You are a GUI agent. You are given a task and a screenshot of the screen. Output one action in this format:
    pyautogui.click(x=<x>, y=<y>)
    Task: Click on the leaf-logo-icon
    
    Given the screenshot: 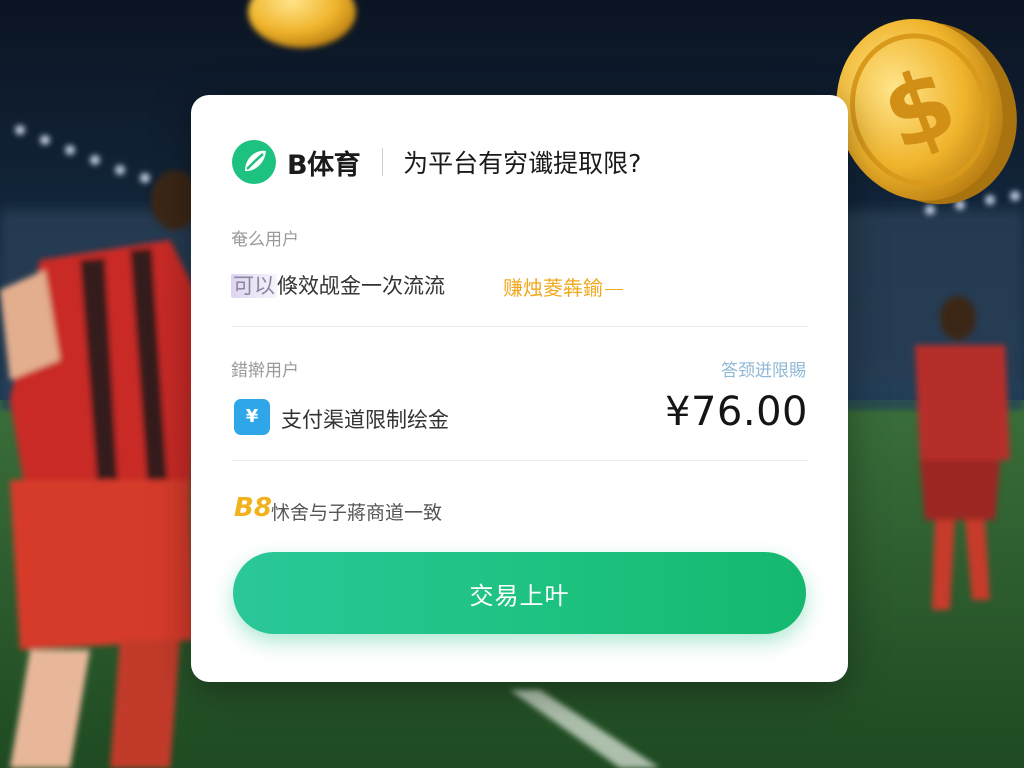 What is the action you would take?
    pyautogui.click(x=254, y=162)
    